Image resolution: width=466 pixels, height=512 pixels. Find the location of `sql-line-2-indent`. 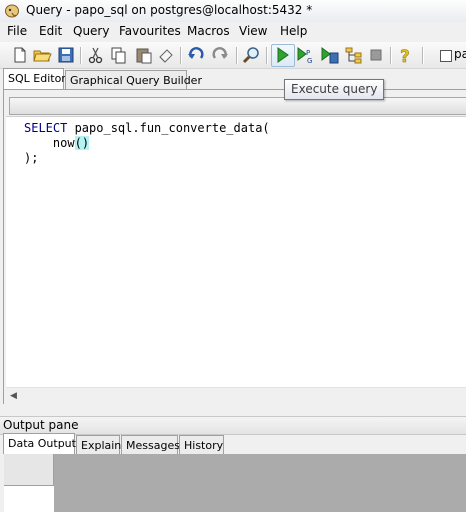

sql-line-2-indent is located at coordinates (38, 143).